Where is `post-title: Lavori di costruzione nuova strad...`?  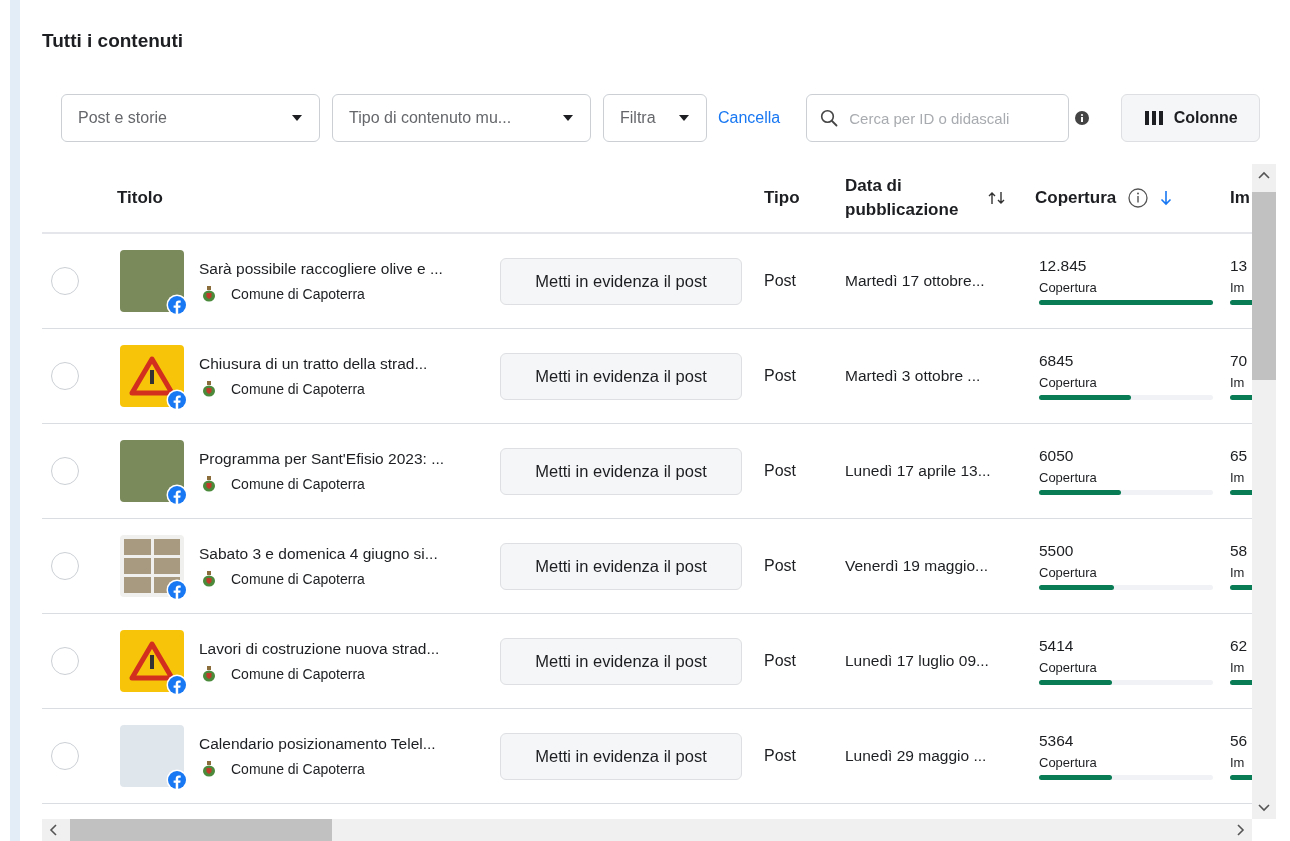
post-title: Lavori di costruzione nuova strad... is located at coordinates (319, 649).